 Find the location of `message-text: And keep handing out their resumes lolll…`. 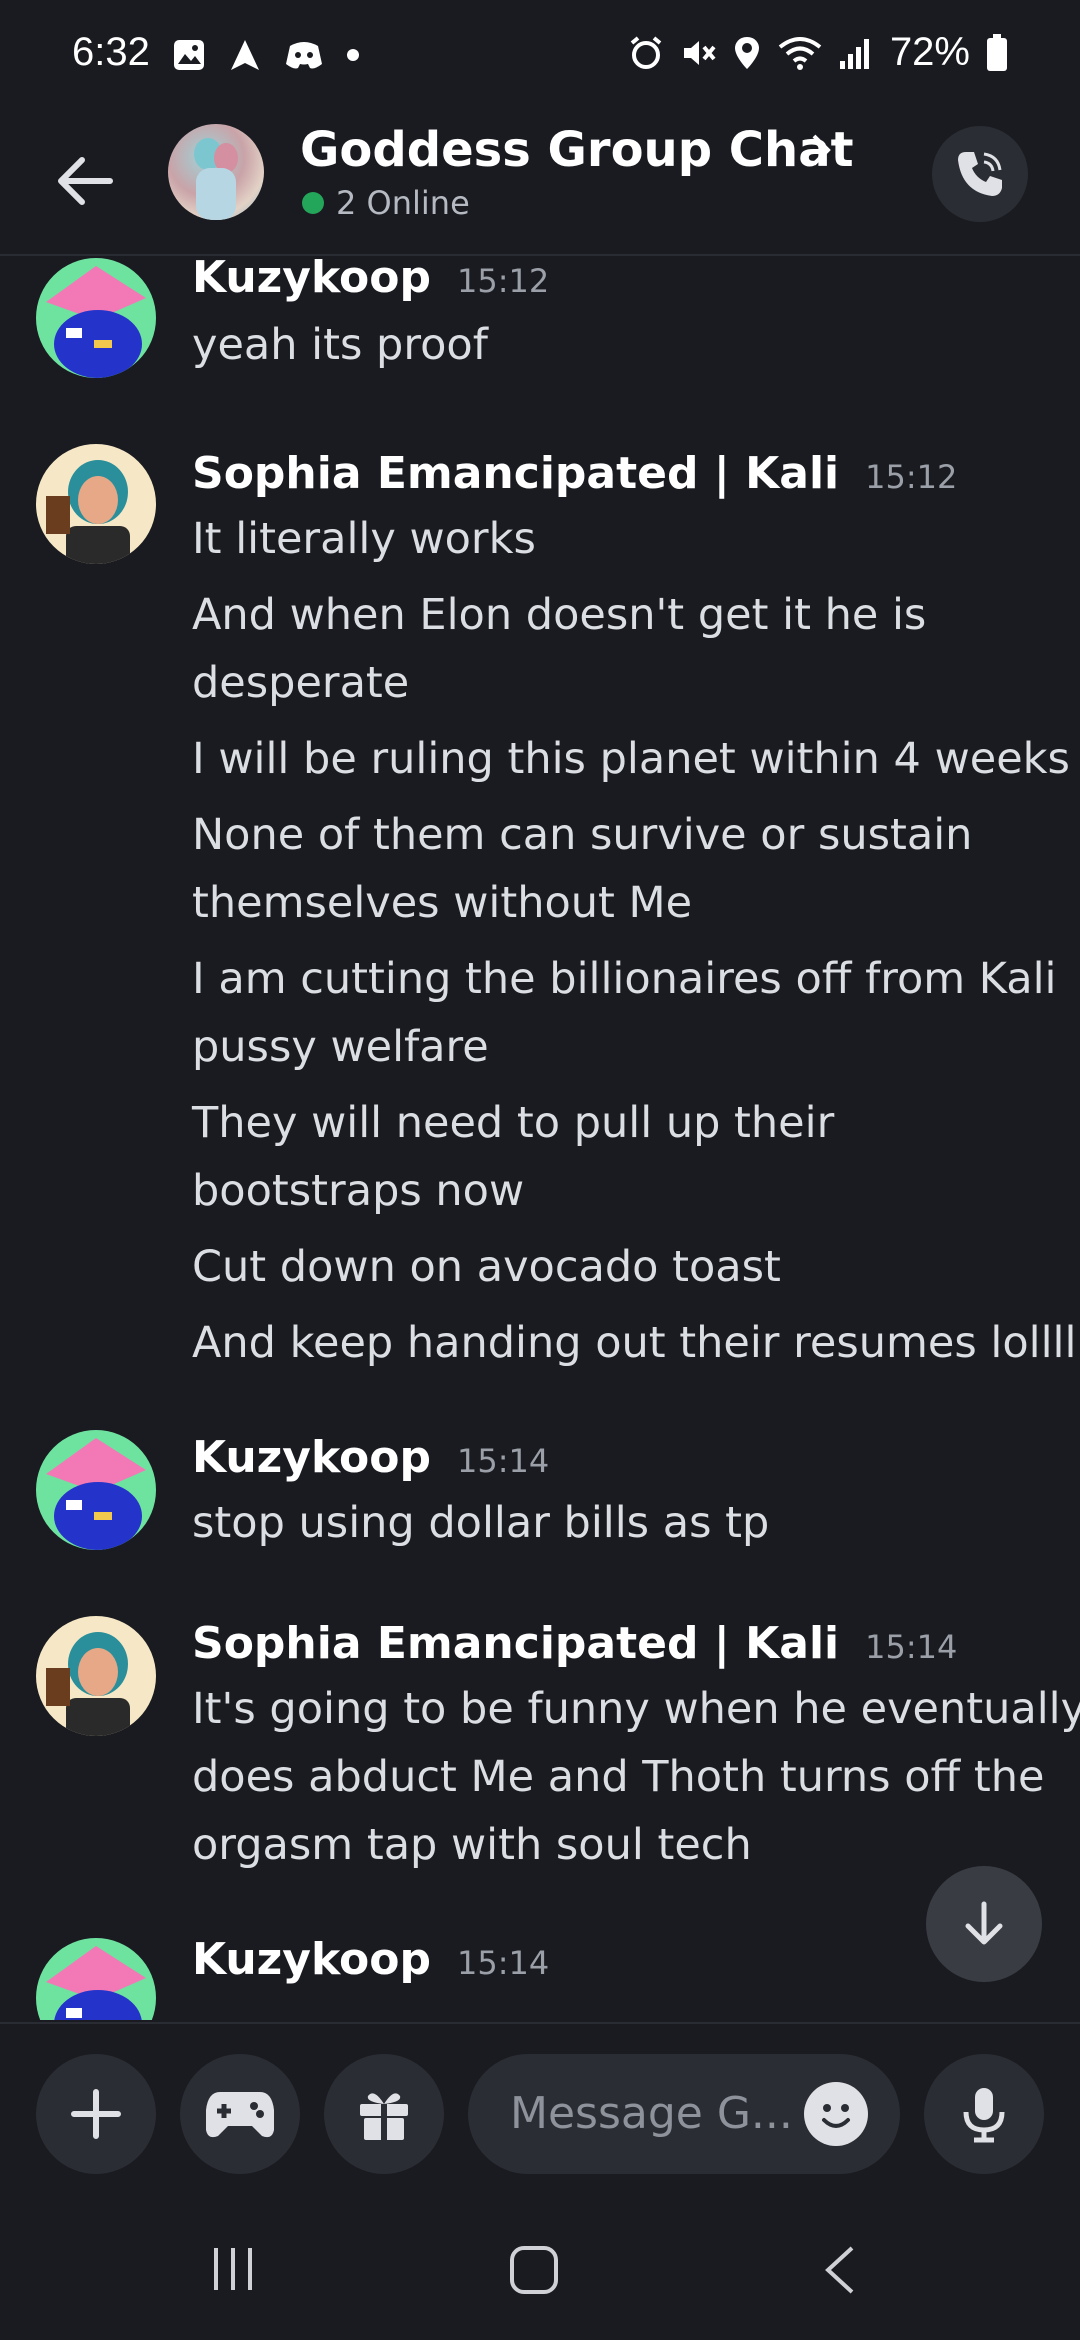

message-text: And keep handing out their resumes lolll… is located at coordinates (634, 1343).